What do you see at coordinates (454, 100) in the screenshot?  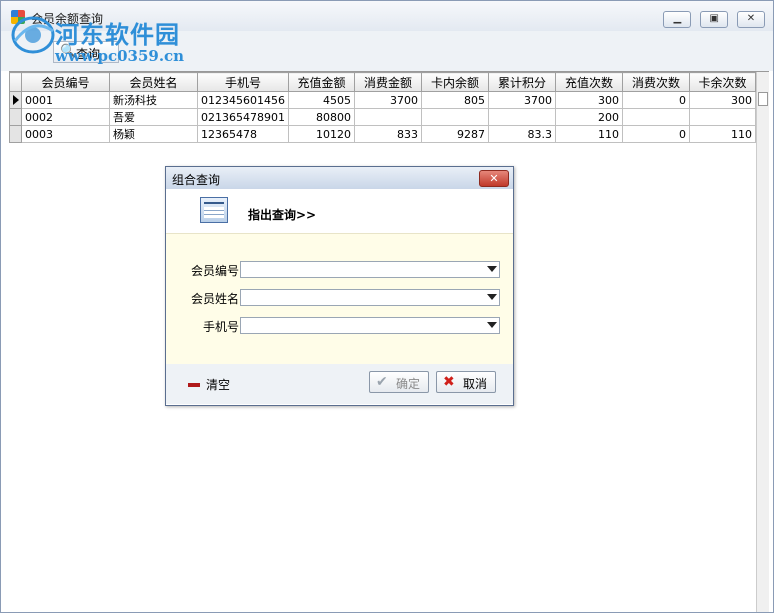 I see `table-cell: 805` at bounding box center [454, 100].